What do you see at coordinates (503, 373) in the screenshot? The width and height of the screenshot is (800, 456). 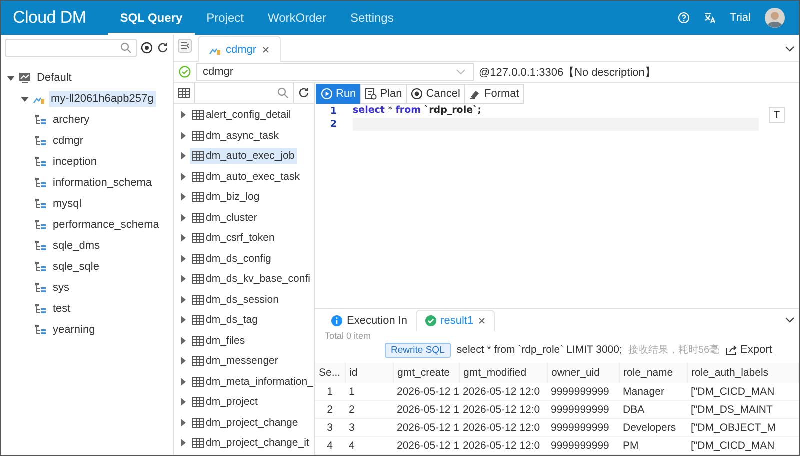 I see `column-header: gmt_modified` at bounding box center [503, 373].